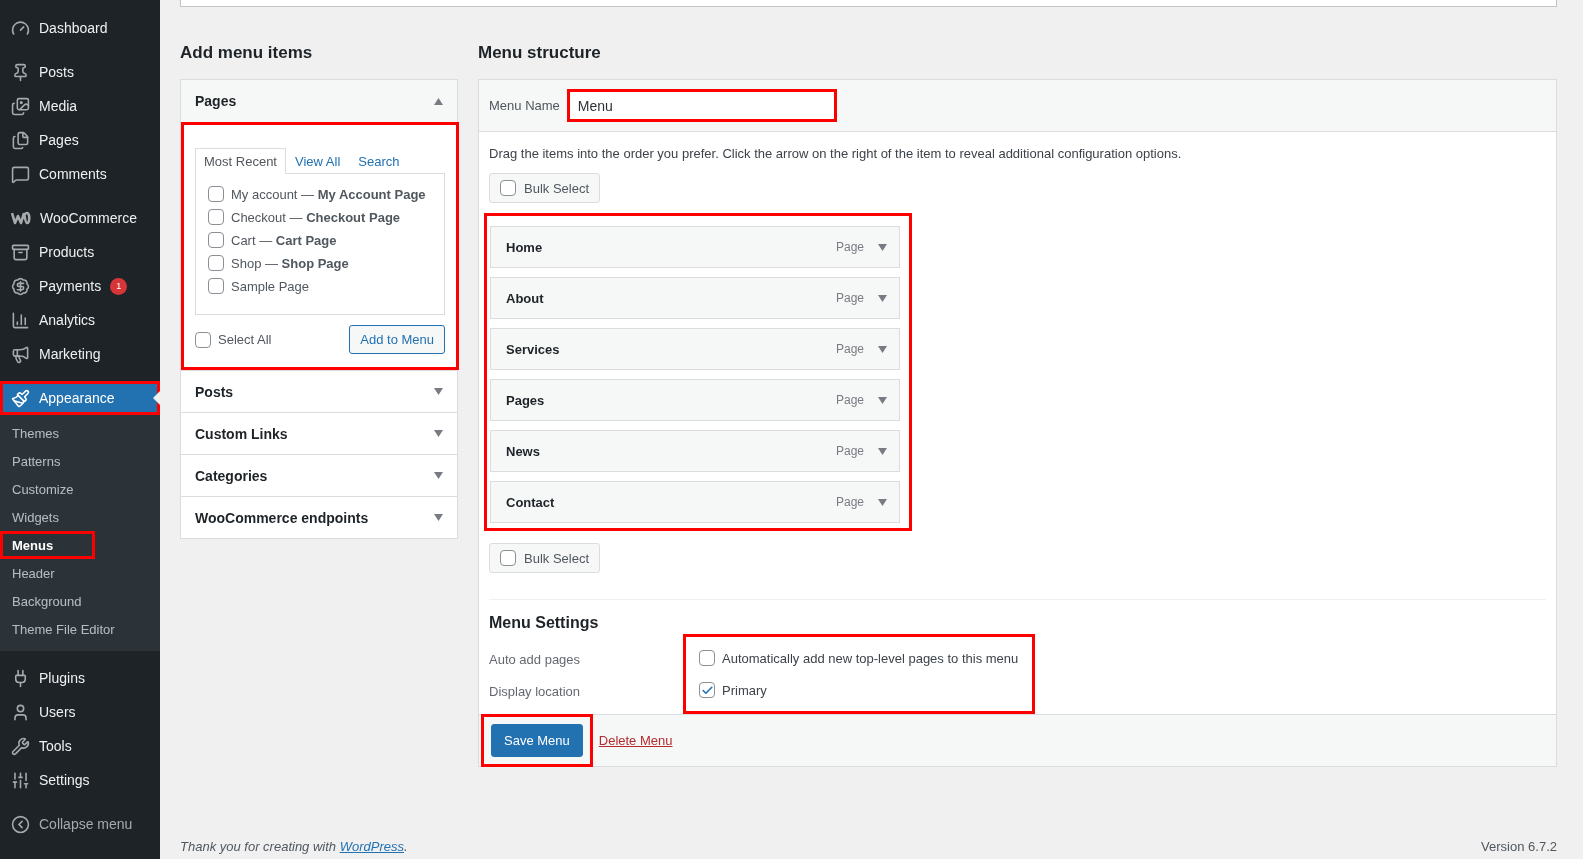 The width and height of the screenshot is (1583, 859). I want to click on sidebar-item: Marketing, so click(80, 354).